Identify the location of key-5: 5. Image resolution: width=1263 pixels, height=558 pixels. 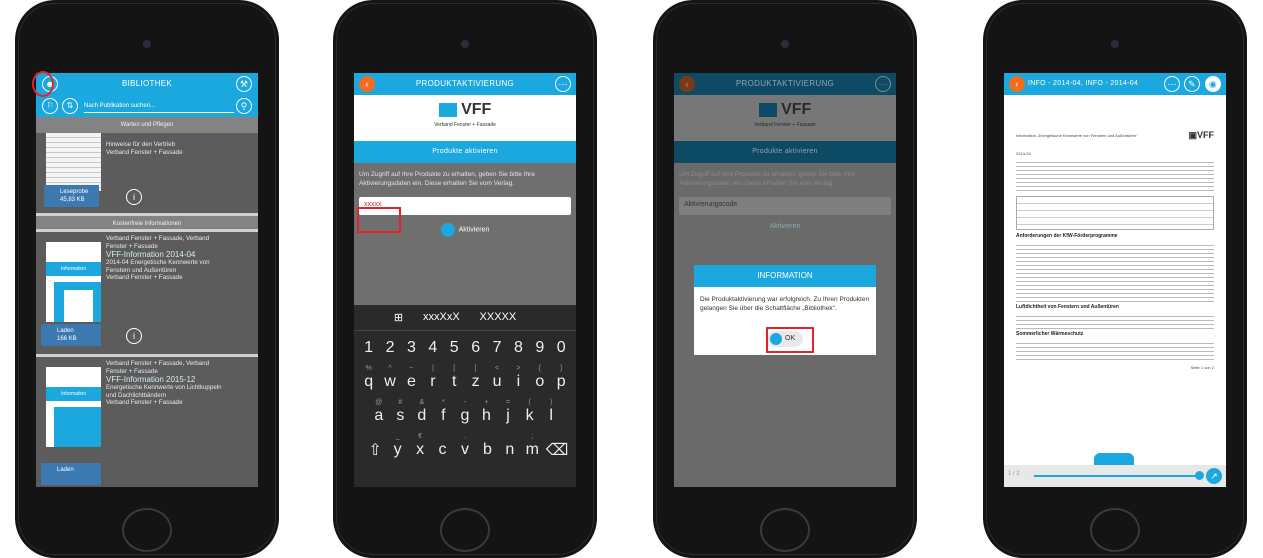
(454, 348).